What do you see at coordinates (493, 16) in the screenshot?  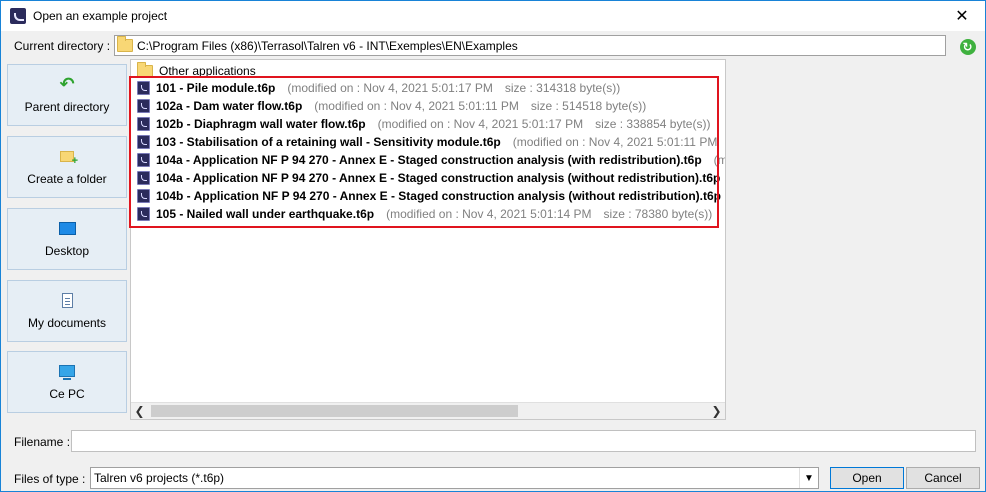 I see `title-bar: Open an example project ✕` at bounding box center [493, 16].